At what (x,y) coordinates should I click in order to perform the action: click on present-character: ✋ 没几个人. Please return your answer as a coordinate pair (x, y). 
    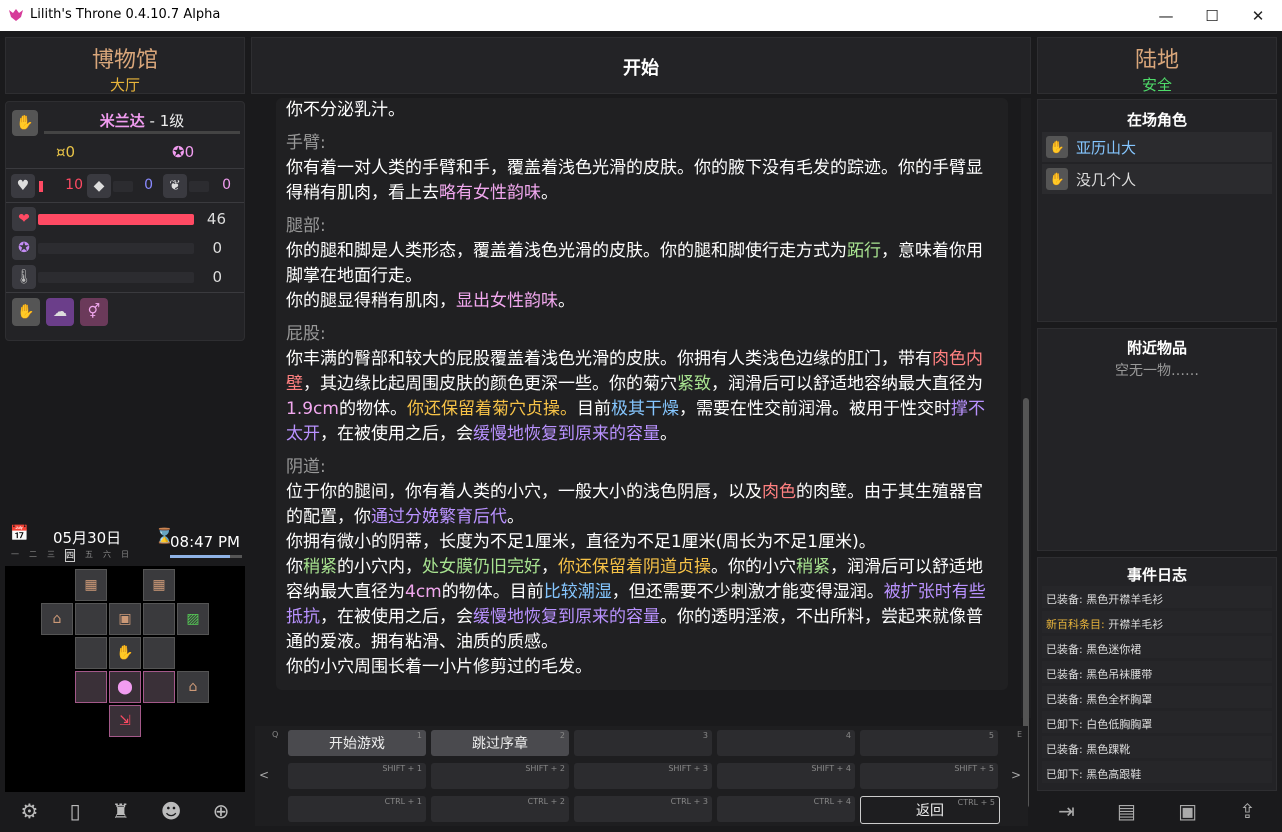
    Looking at the image, I should click on (1157, 179).